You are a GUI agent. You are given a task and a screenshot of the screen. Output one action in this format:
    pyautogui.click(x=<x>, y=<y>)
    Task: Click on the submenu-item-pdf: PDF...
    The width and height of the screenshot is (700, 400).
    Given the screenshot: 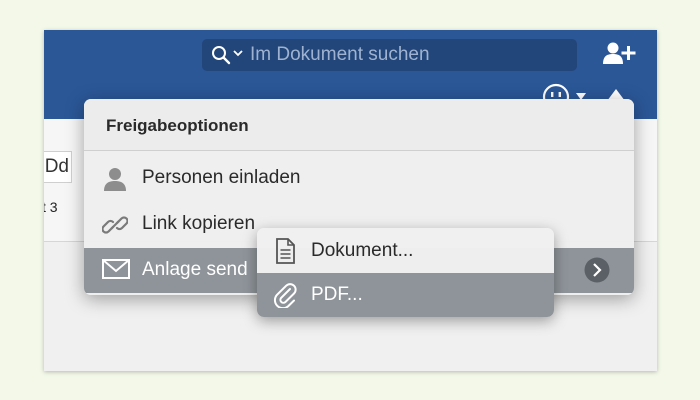 What is the action you would take?
    pyautogui.click(x=405, y=295)
    